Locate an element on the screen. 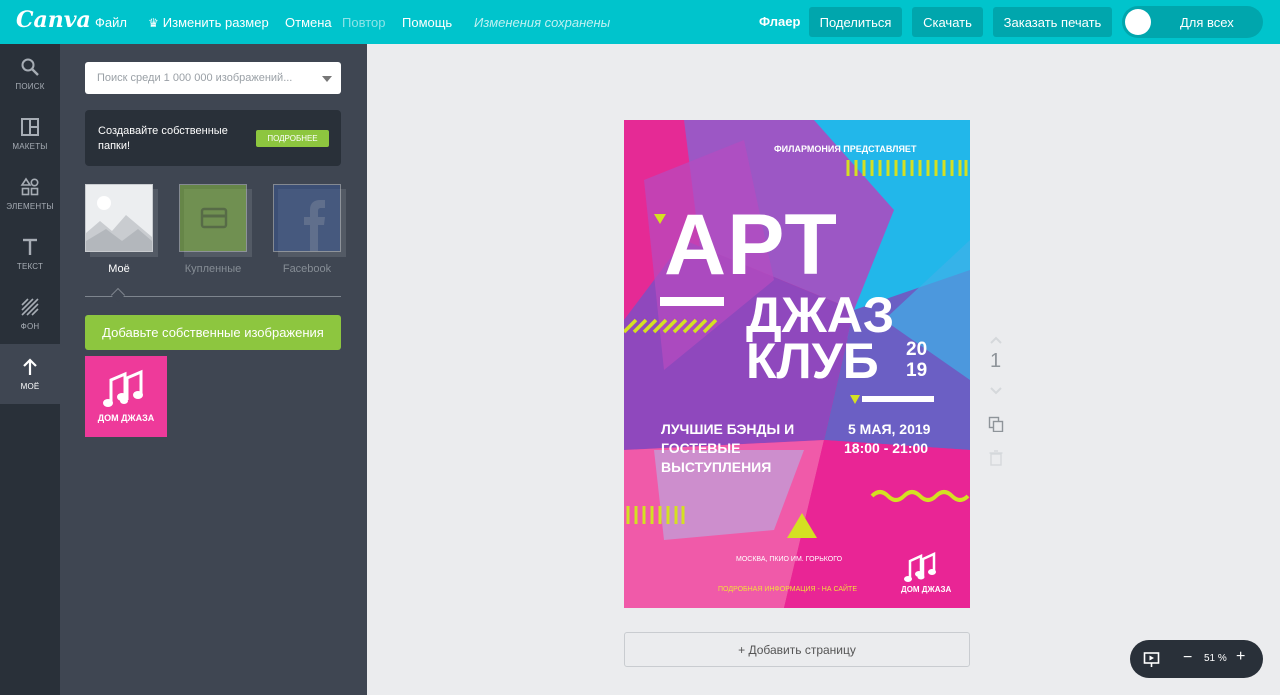 Image resolution: width=1280 pixels, height=695 pixels. page-number: 1 is located at coordinates (996, 361).